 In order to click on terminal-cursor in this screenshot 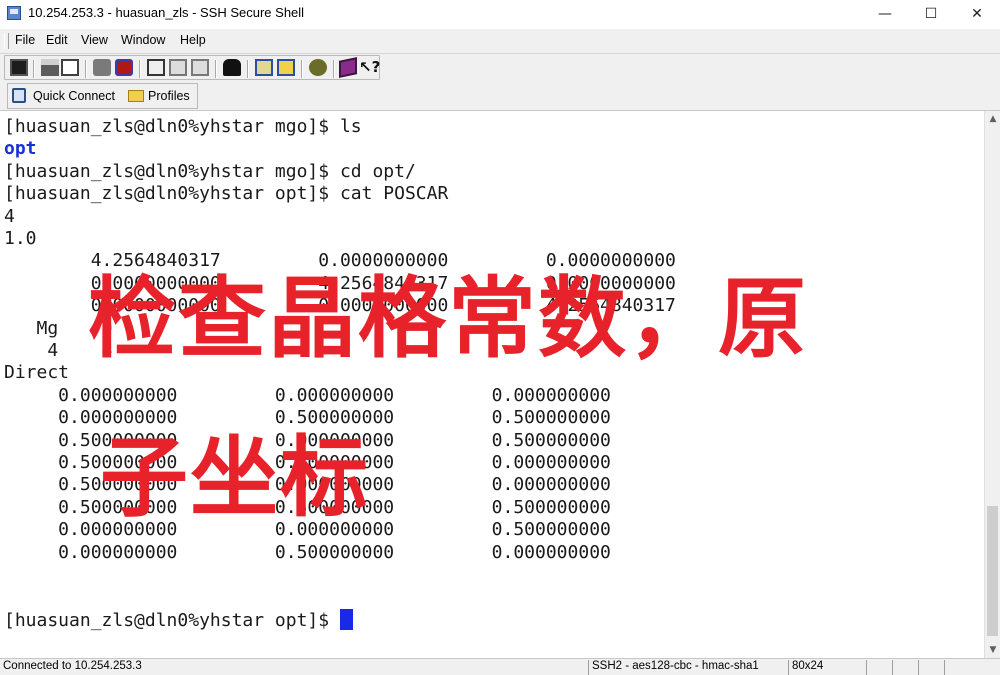, I will do `click(346, 619)`.